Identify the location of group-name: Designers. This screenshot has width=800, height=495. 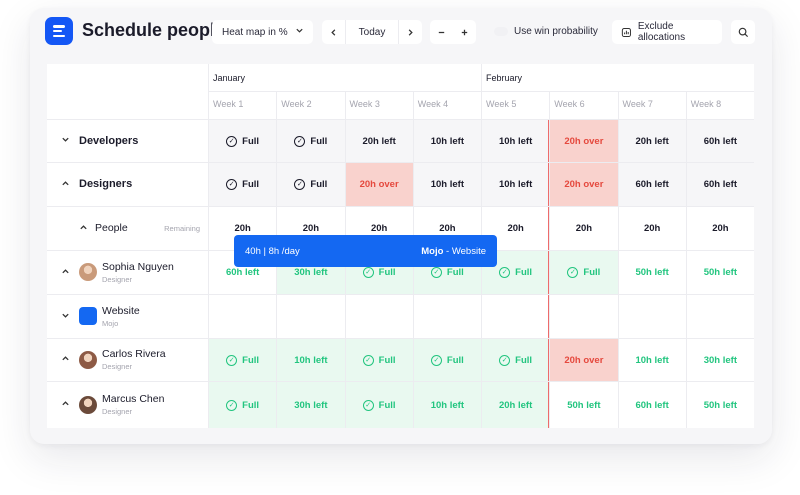
(106, 184).